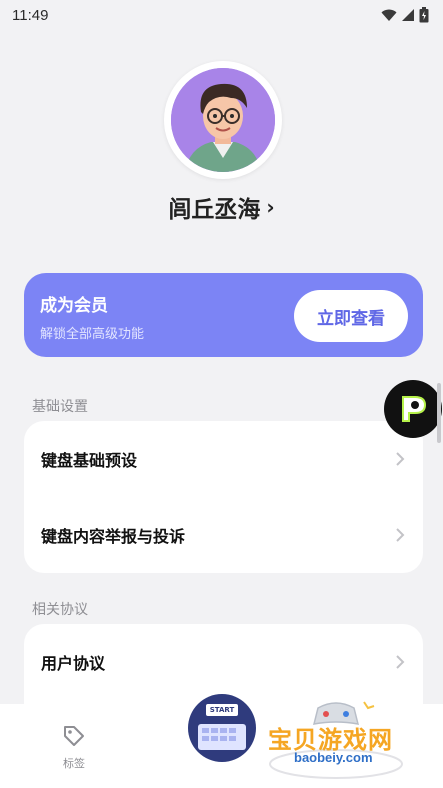 The image size is (443, 788). I want to click on nav-item-label: 标签, so click(74, 763).